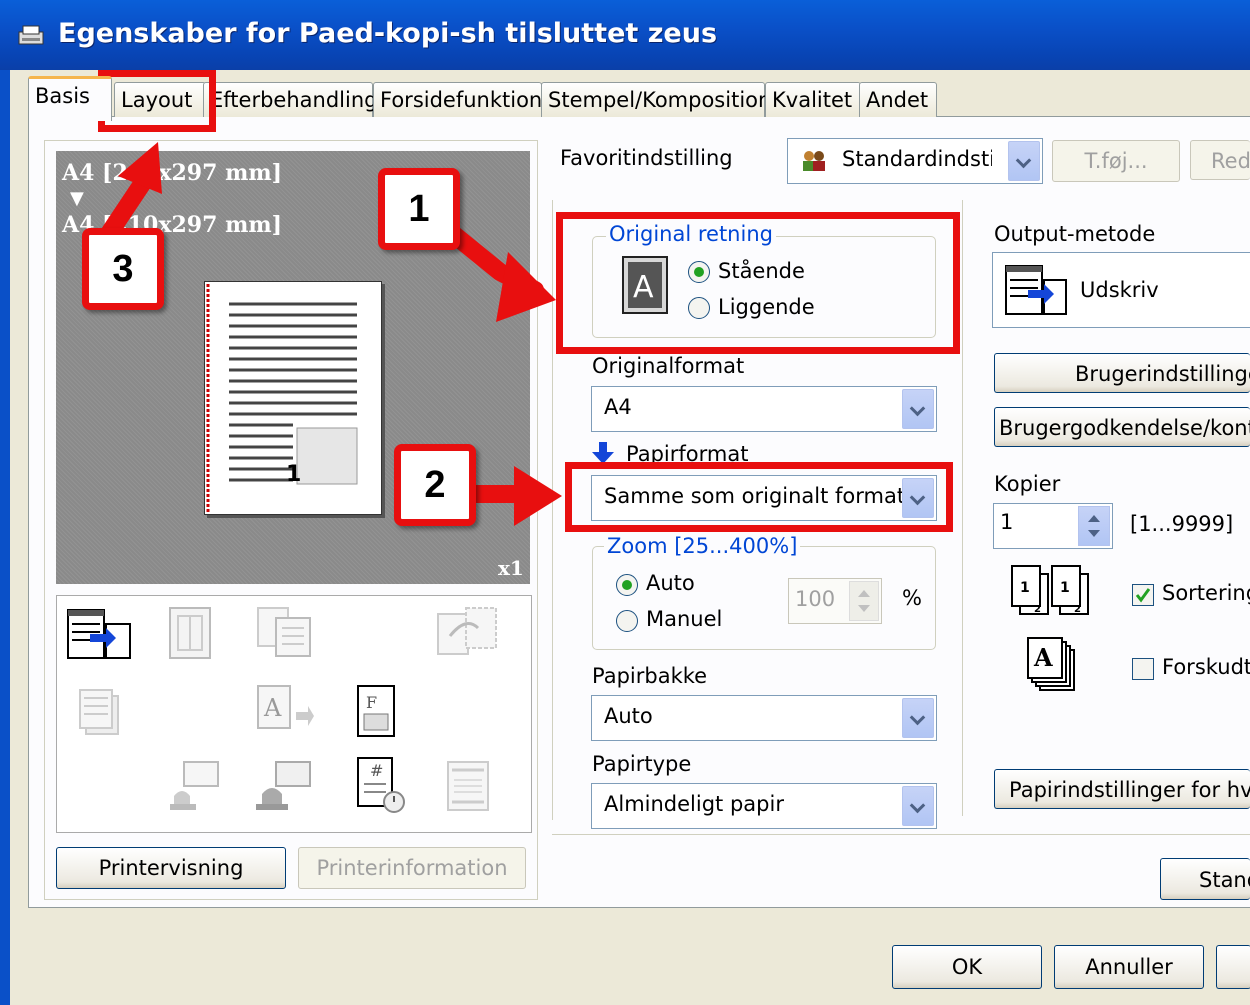 The image size is (1250, 1005). I want to click on tab-basis: Basis, so click(70, 98).